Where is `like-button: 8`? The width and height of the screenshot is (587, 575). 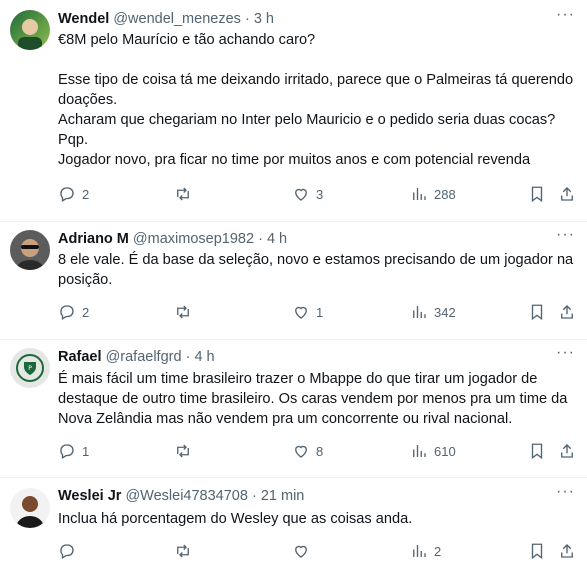
like-button: 8 is located at coordinates (307, 451).